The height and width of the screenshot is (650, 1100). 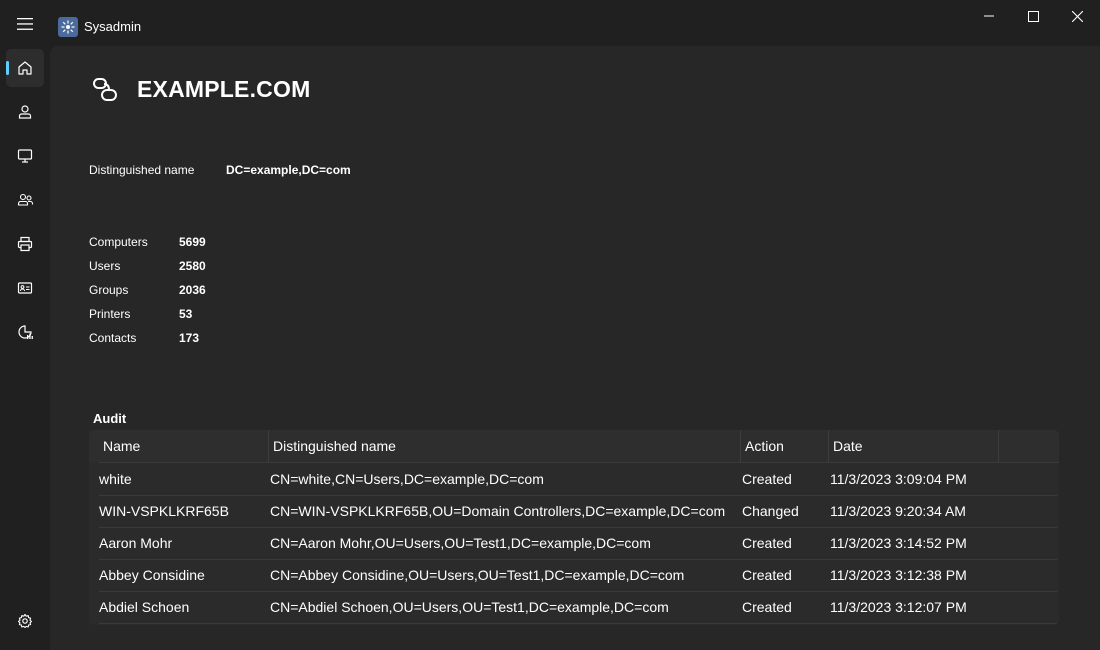 I want to click on cell-name: Abbey Considine, so click(x=152, y=575).